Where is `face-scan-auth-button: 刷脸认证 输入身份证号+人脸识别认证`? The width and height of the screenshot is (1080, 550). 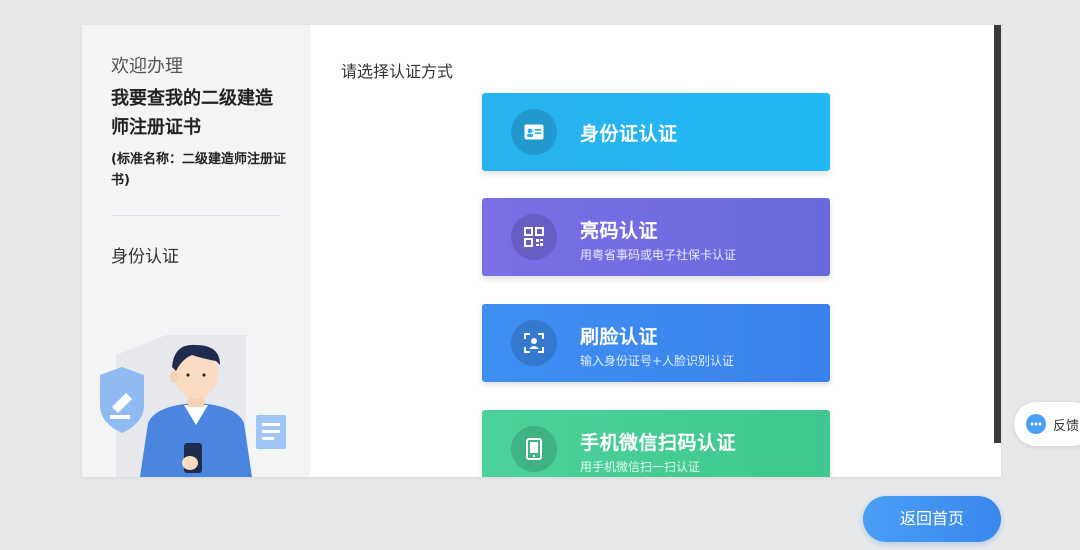 face-scan-auth-button: 刷脸认证 输入身份证号+人脸识别认证 is located at coordinates (656, 343).